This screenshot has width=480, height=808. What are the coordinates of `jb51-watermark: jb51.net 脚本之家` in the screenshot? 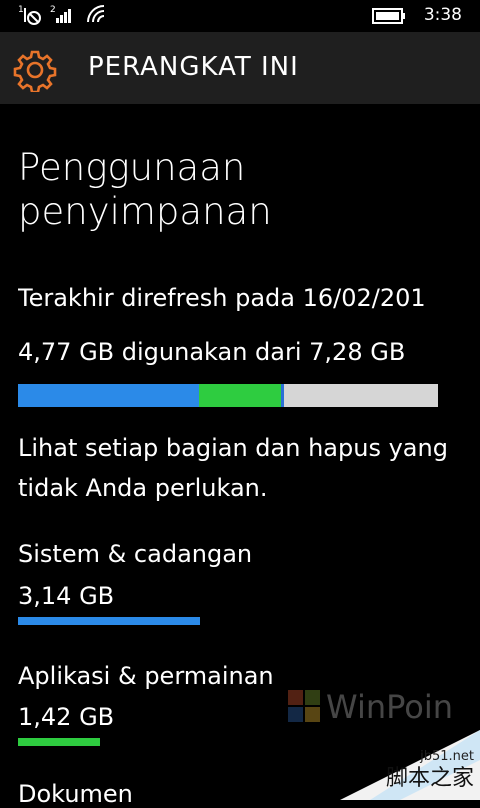 It's located at (410, 765).